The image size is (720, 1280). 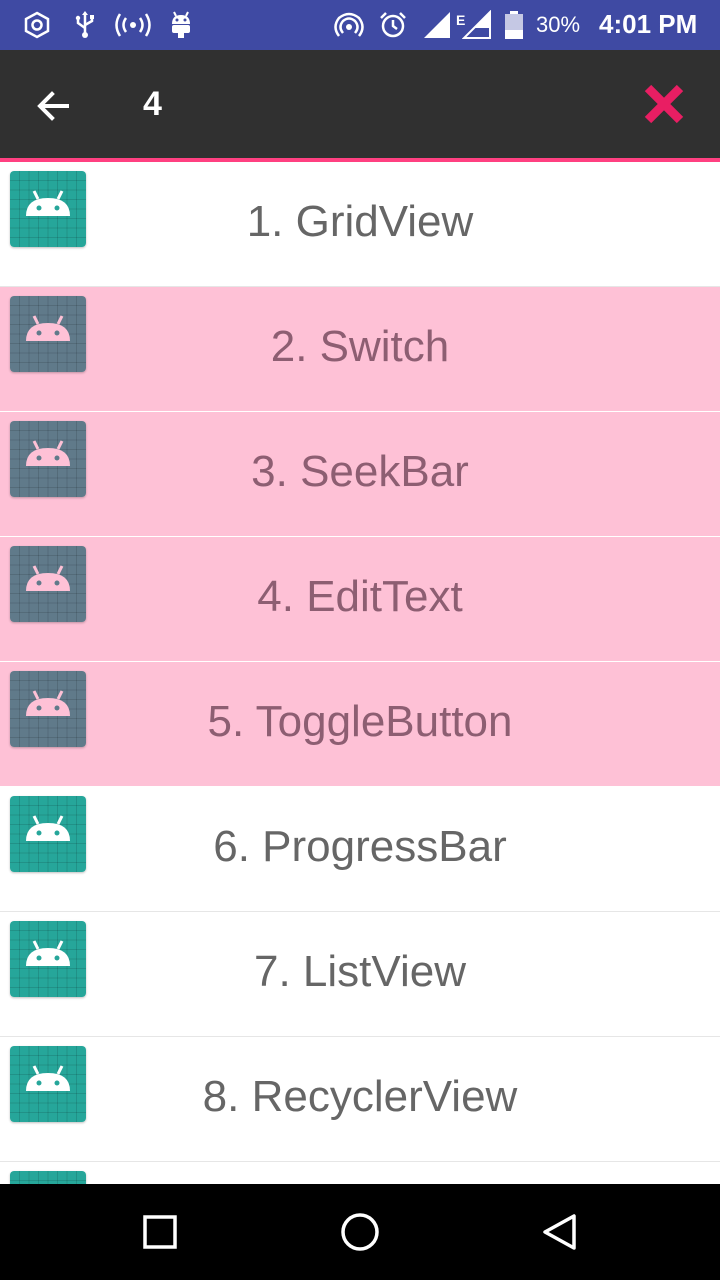 I want to click on signal-icon, so click(x=437, y=25).